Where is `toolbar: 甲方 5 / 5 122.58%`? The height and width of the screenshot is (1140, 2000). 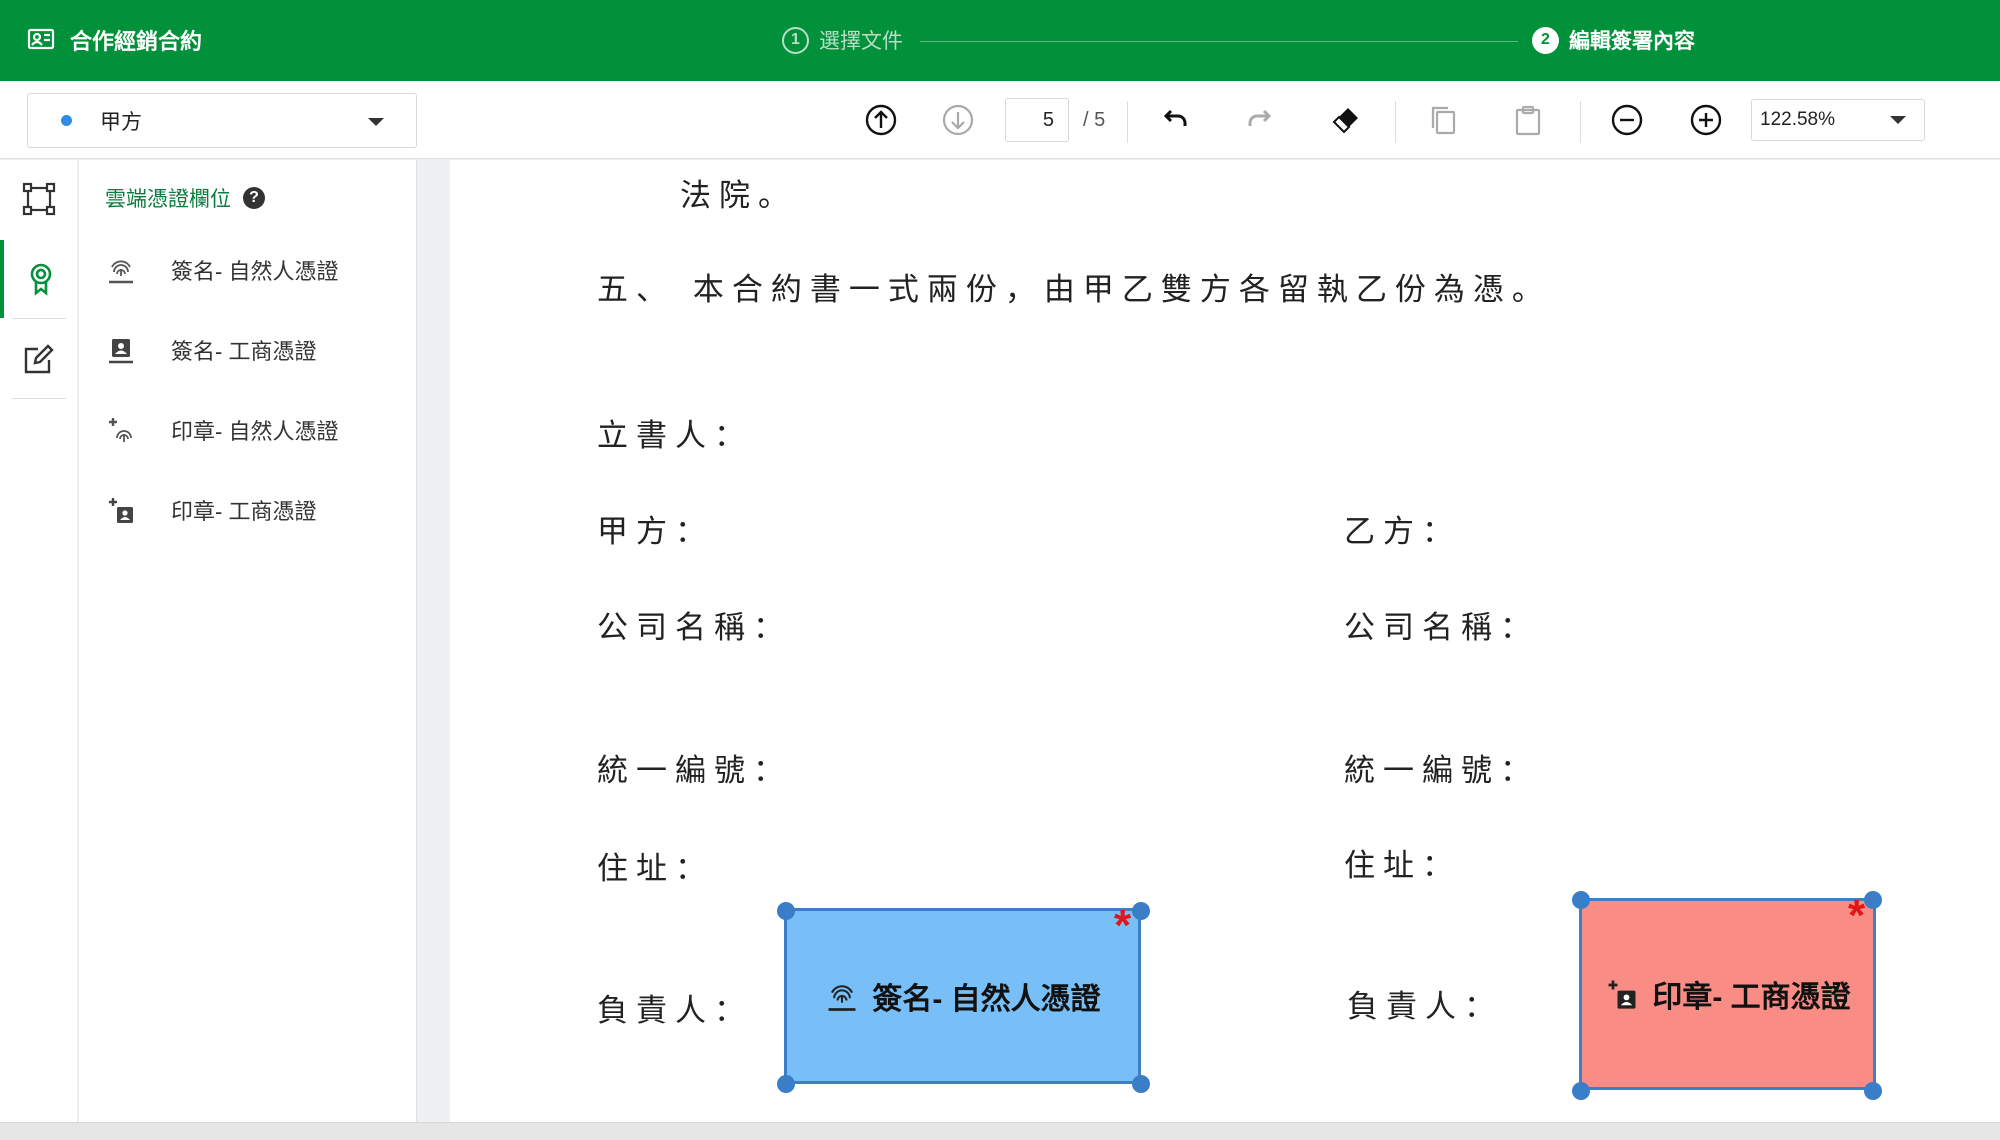
toolbar: 甲方 5 / 5 122.58% is located at coordinates (1000, 120).